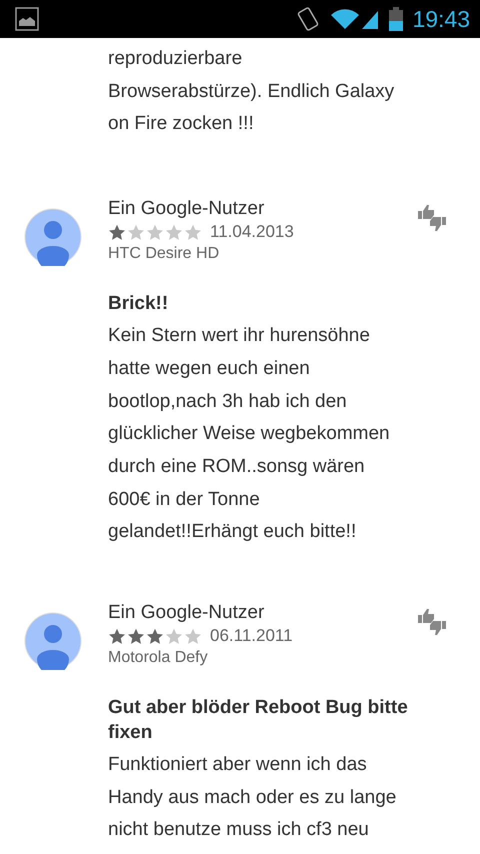 Image resolution: width=480 pixels, height=854 pixels. Describe the element at coordinates (164, 254) in the screenshot. I see `device-name: HTC Desire HD` at that location.